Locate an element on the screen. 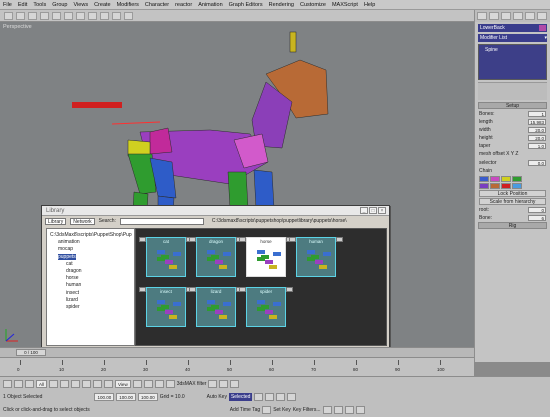 The image size is (550, 417). library-dropdown: Library is located at coordinates (56, 221).